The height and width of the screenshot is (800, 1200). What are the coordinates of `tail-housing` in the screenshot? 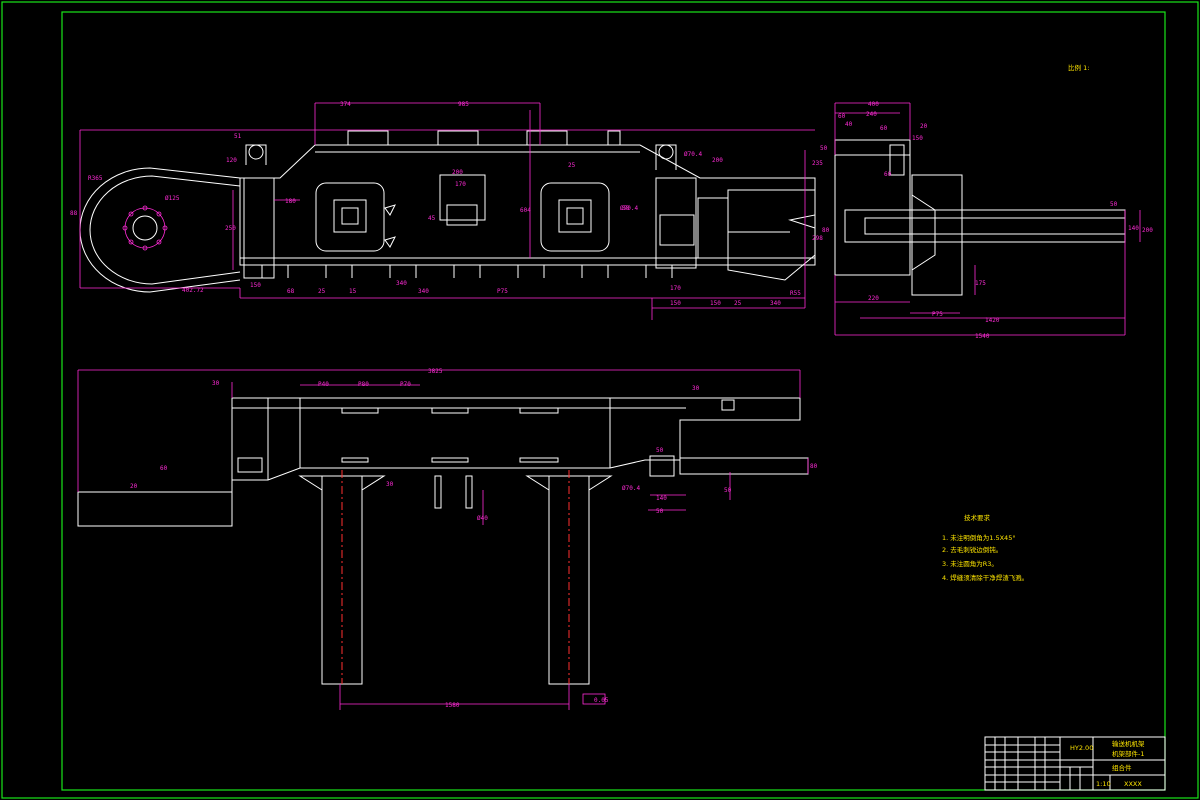 It's located at (160, 230).